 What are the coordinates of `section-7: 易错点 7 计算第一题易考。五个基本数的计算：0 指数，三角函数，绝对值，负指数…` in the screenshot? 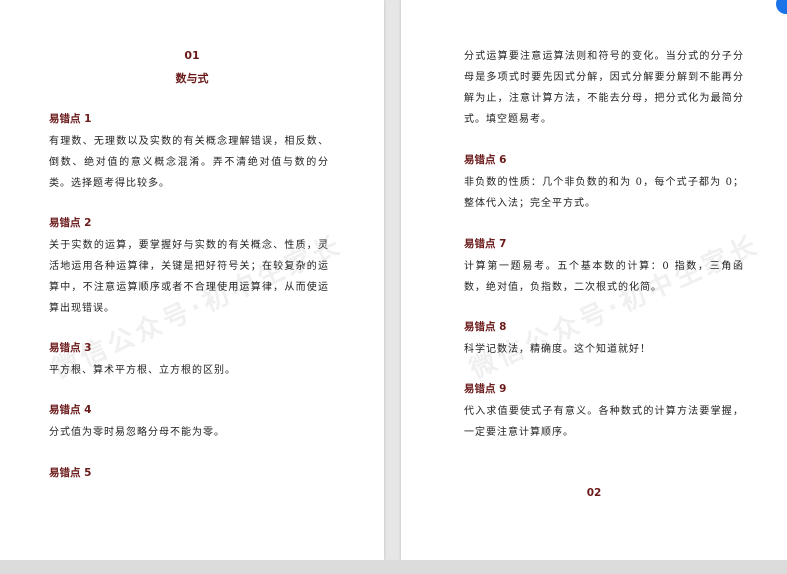 It's located at (604, 267).